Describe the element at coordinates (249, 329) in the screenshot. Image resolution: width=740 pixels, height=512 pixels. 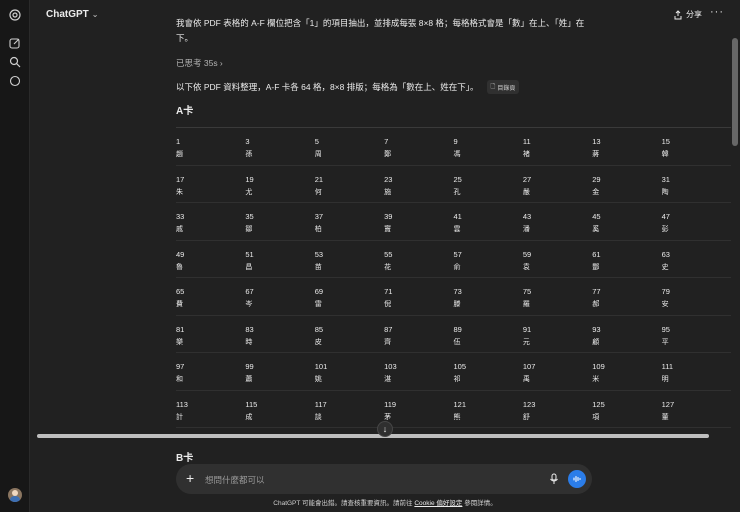
I see `cell-number: 83` at that location.